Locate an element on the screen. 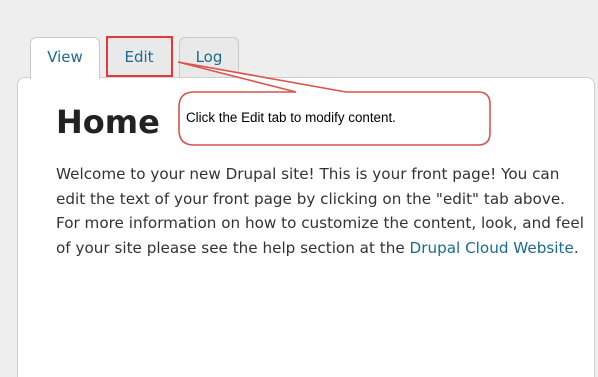  page-title: Home is located at coordinates (108, 122).